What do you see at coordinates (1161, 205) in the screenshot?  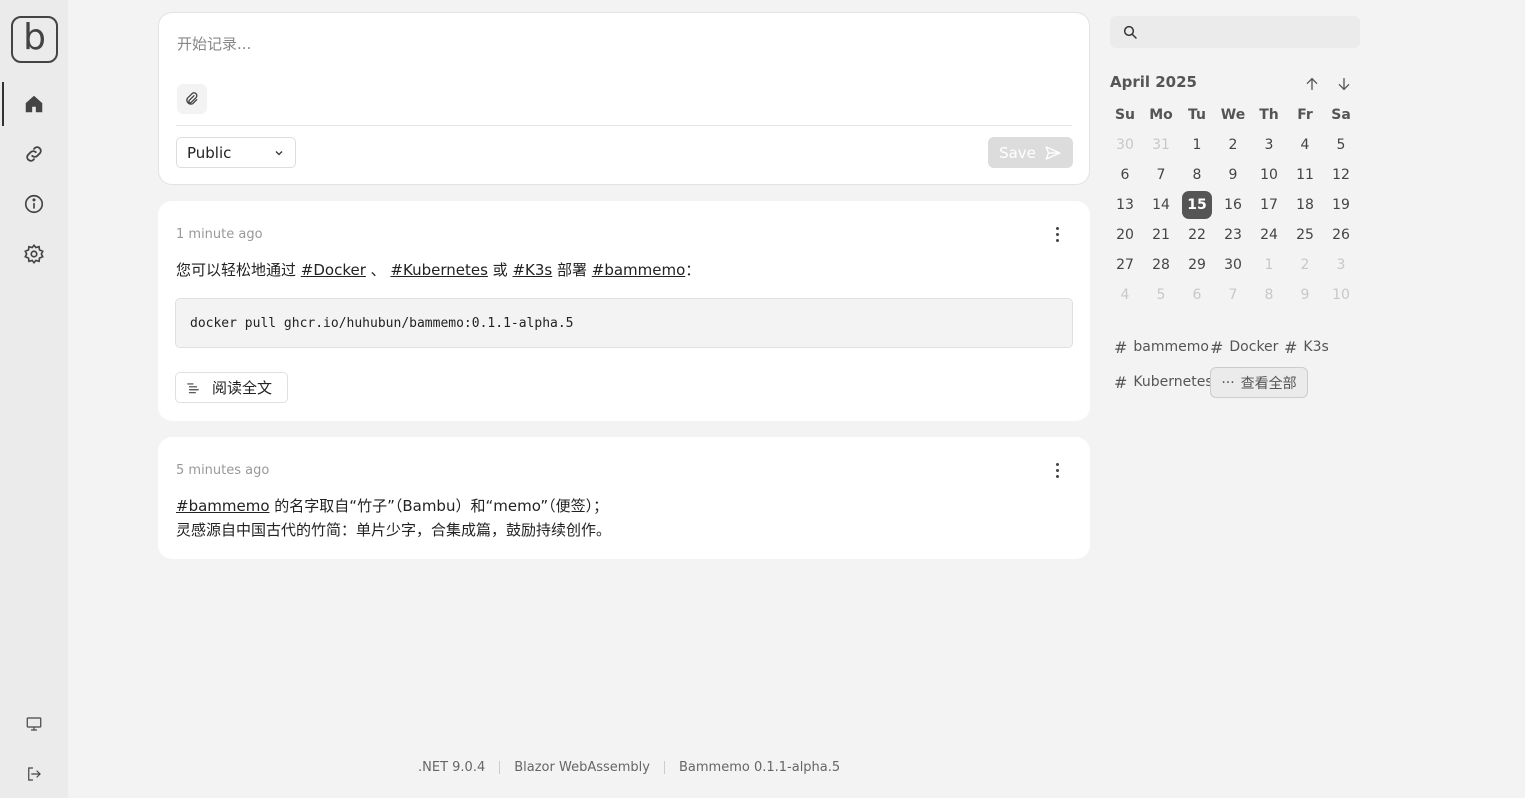 I see `calendar-day: 14` at bounding box center [1161, 205].